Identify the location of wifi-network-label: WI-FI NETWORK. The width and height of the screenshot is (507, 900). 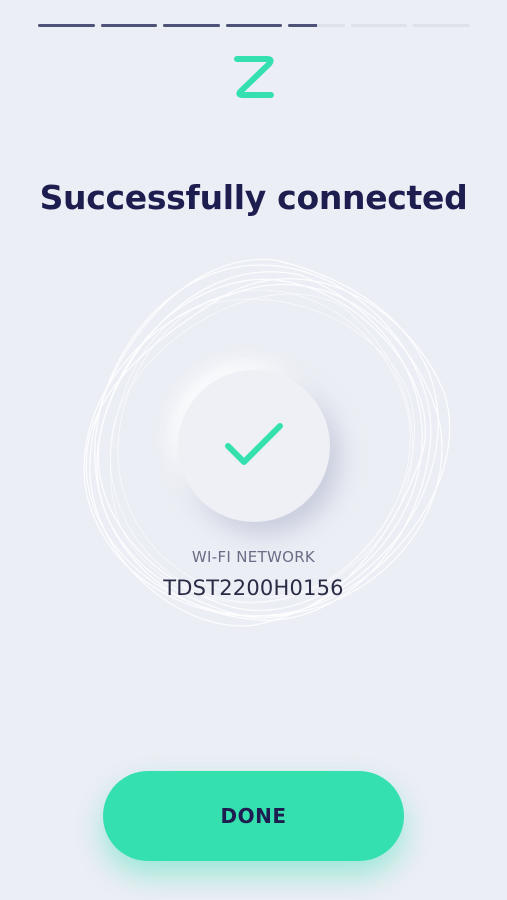
(253, 557).